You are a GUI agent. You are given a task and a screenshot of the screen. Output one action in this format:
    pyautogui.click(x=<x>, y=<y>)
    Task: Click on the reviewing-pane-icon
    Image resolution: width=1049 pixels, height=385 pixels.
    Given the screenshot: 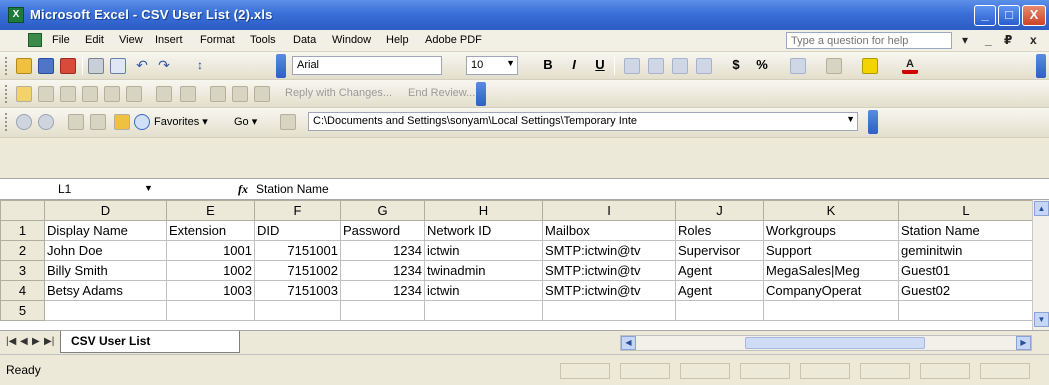 What is the action you would take?
    pyautogui.click(x=188, y=94)
    